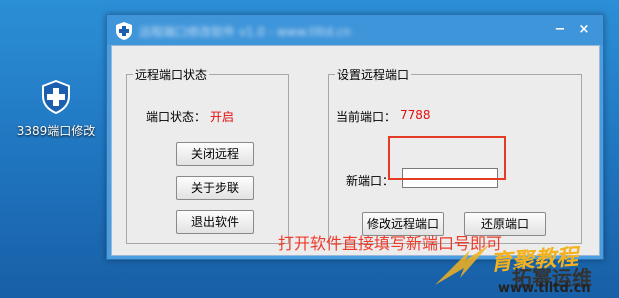 The image size is (619, 298). What do you see at coordinates (56, 97) in the screenshot?
I see `shield-icon` at bounding box center [56, 97].